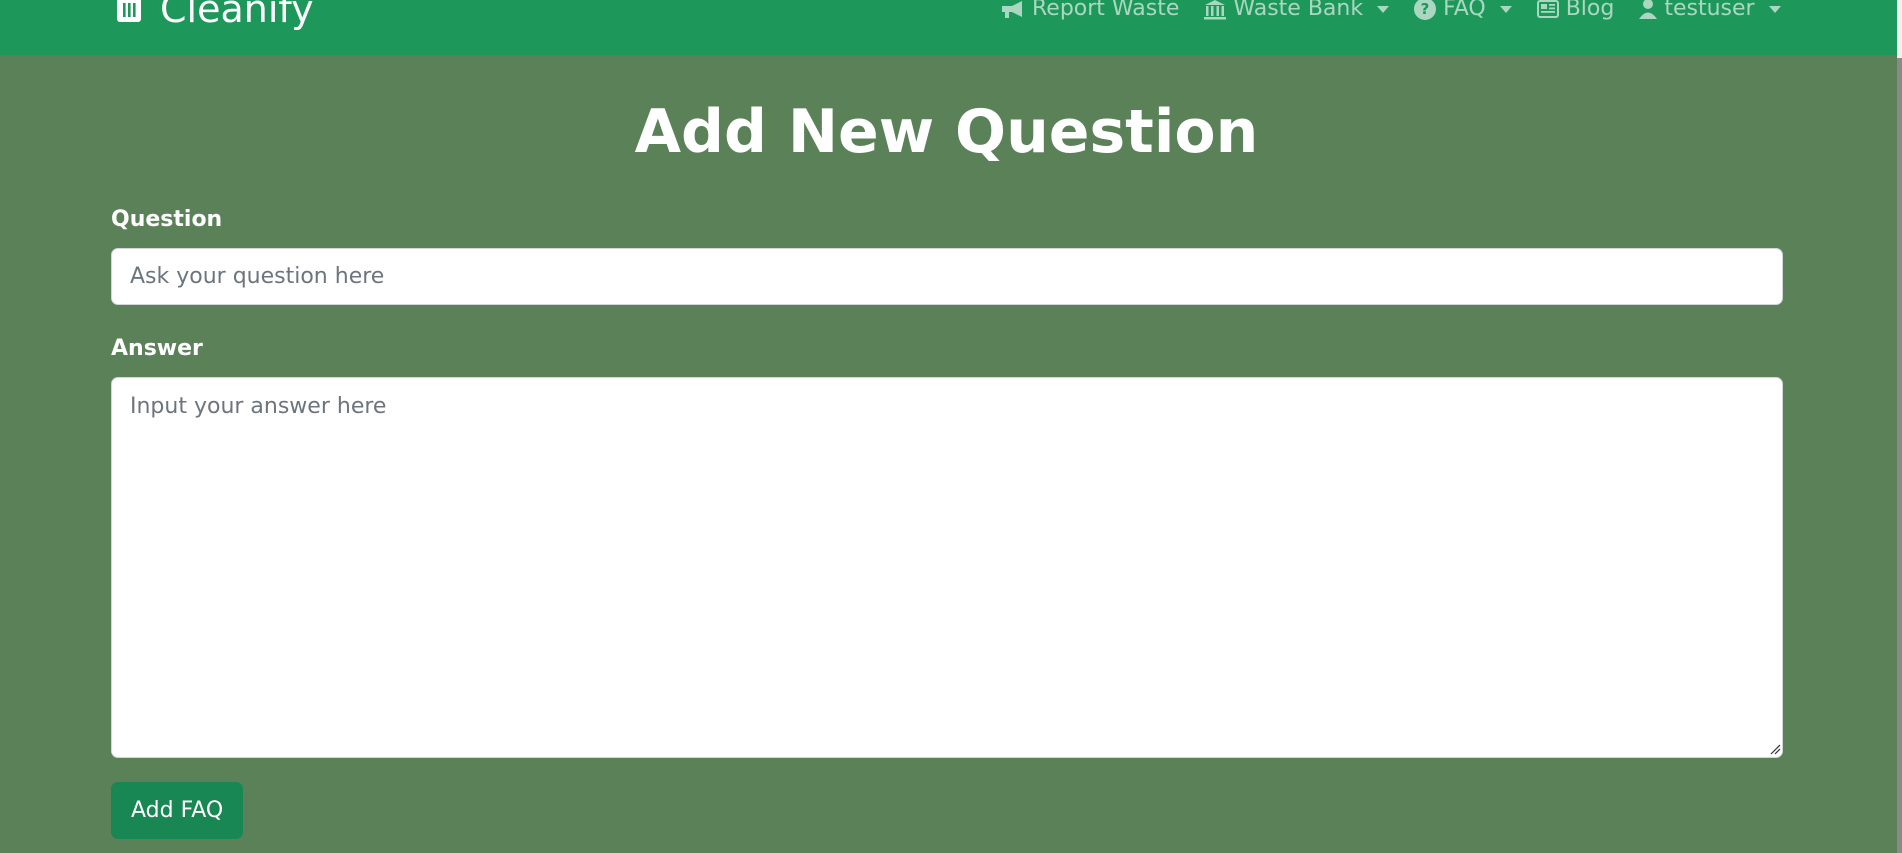 This screenshot has height=853, width=1902. I want to click on nav-item-user: testuser, so click(1709, 12).